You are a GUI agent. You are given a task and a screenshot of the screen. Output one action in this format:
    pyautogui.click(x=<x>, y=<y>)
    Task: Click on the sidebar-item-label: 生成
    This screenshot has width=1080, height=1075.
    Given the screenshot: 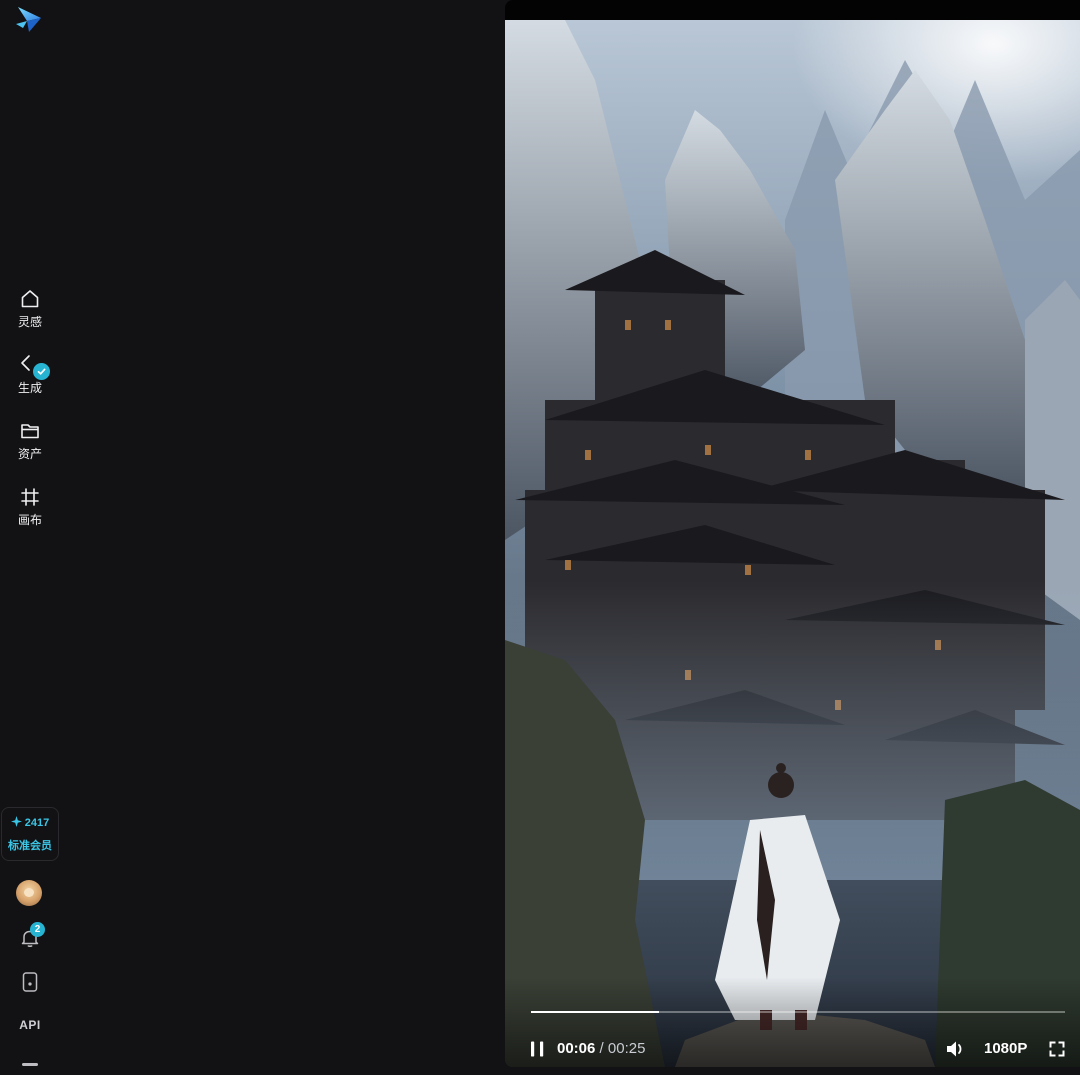 What is the action you would take?
    pyautogui.click(x=29, y=388)
    